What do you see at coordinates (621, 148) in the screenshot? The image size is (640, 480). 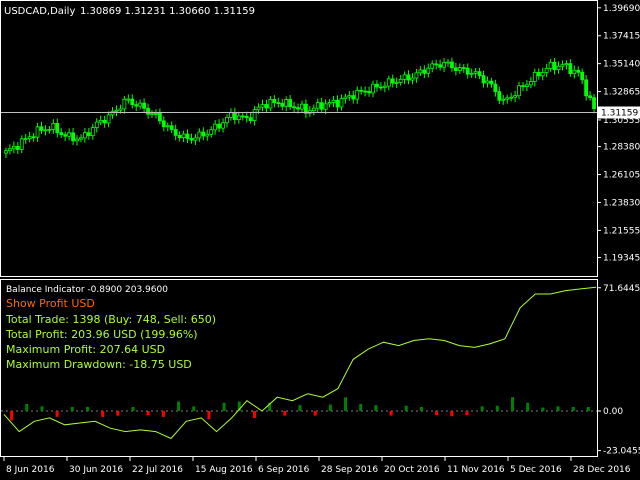 I see `price-tick-label: 1.28380` at bounding box center [621, 148].